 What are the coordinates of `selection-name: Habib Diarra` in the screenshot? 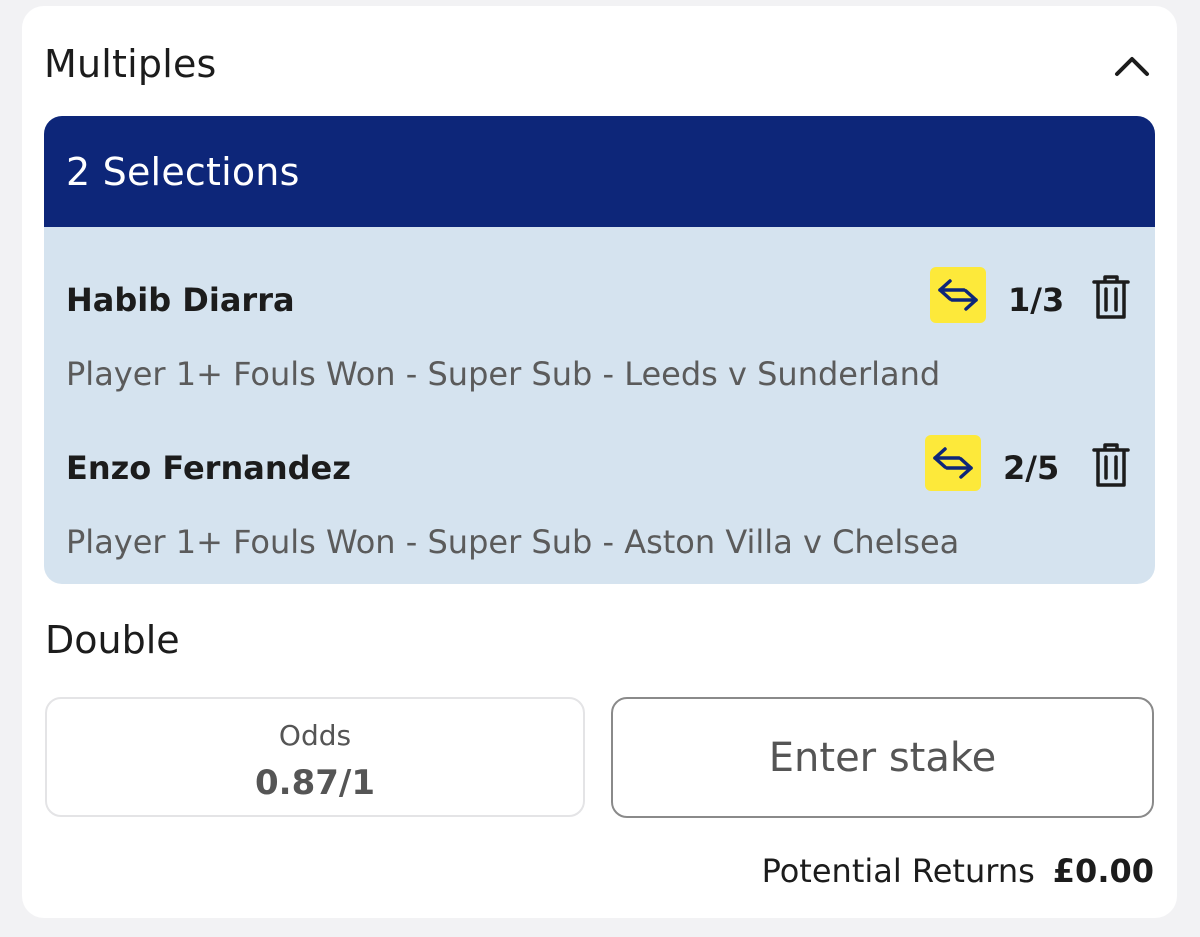 It's located at (180, 300).